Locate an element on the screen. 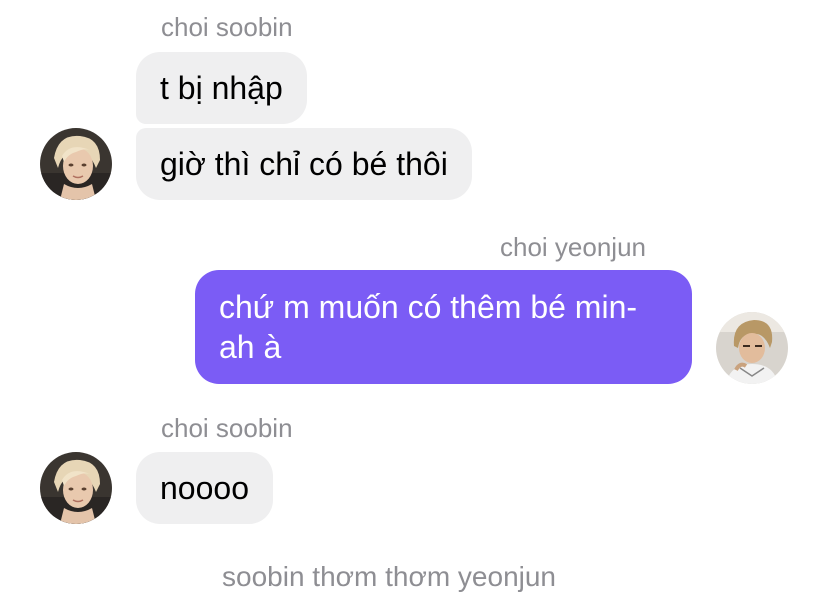  message-bubble: giờ thì chỉ có bé thôi is located at coordinates (304, 164).